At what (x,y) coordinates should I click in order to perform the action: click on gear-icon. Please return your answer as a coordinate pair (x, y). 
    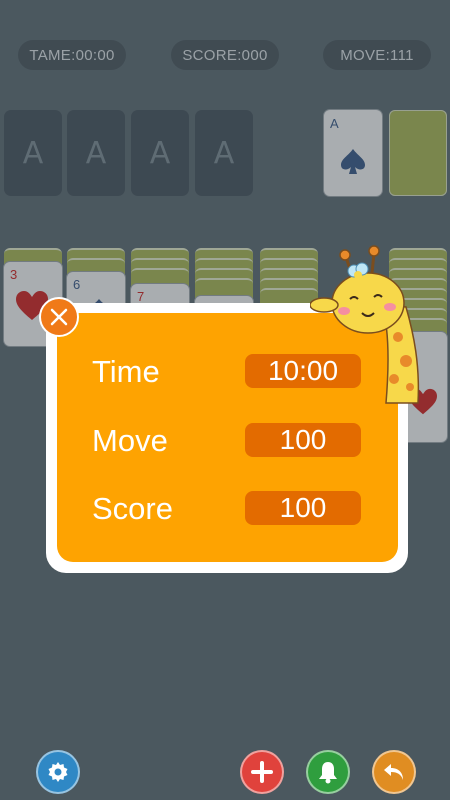
    Looking at the image, I should click on (58, 772).